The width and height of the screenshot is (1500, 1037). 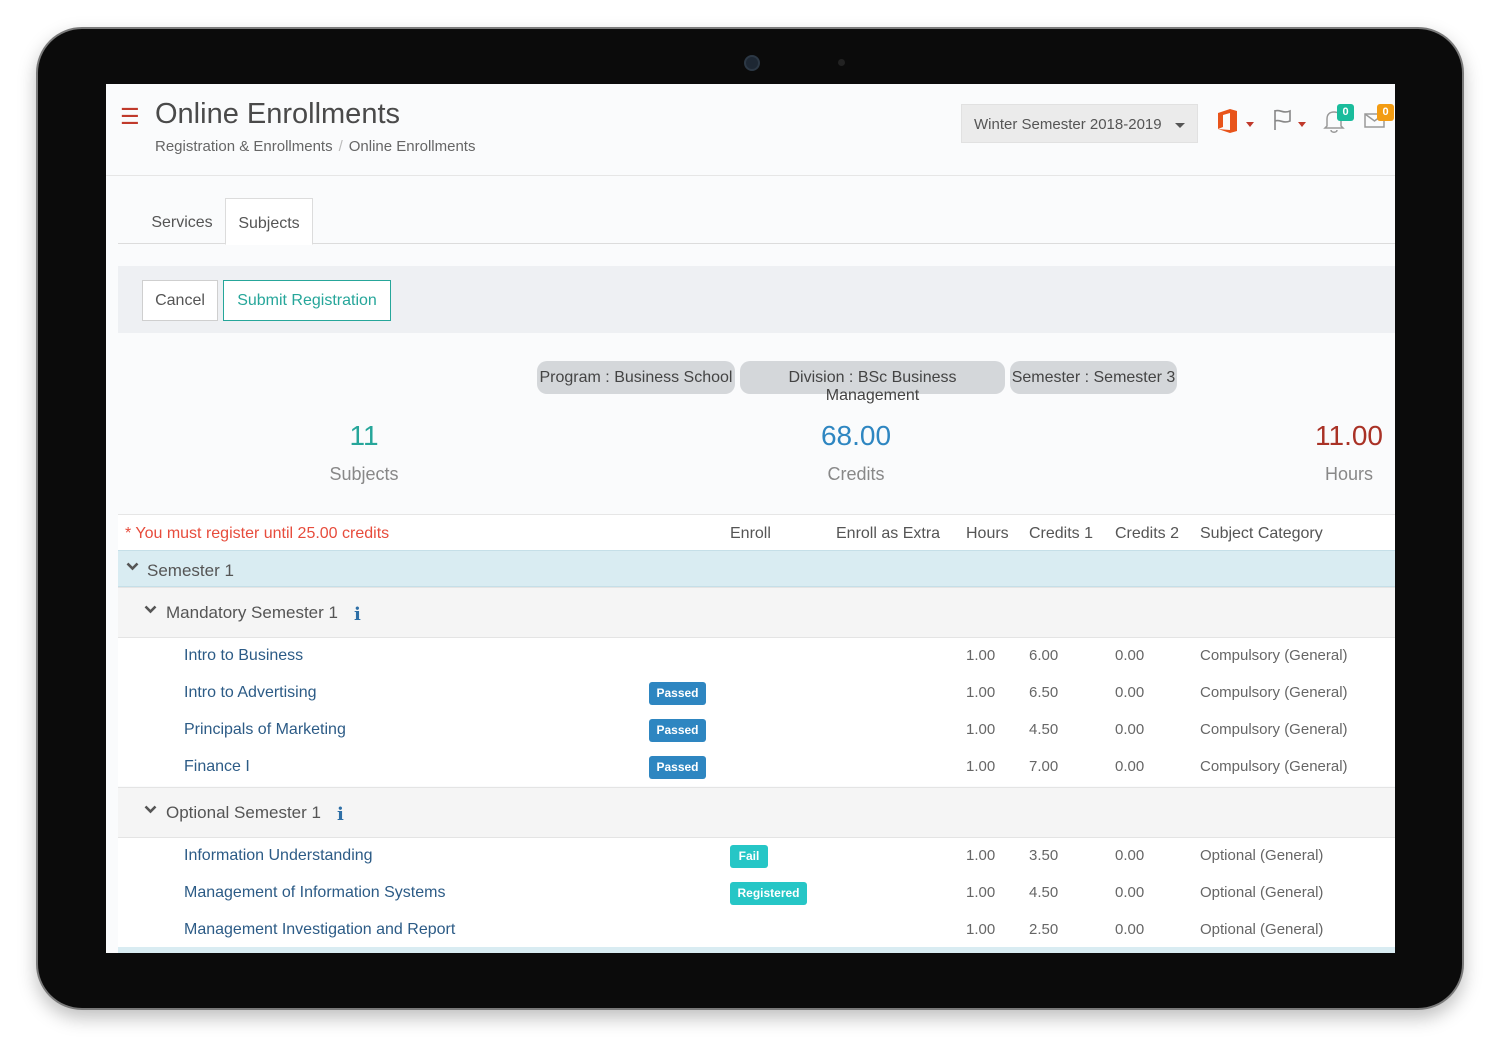 What do you see at coordinates (243, 656) in the screenshot?
I see `subject-link: Intro to Business` at bounding box center [243, 656].